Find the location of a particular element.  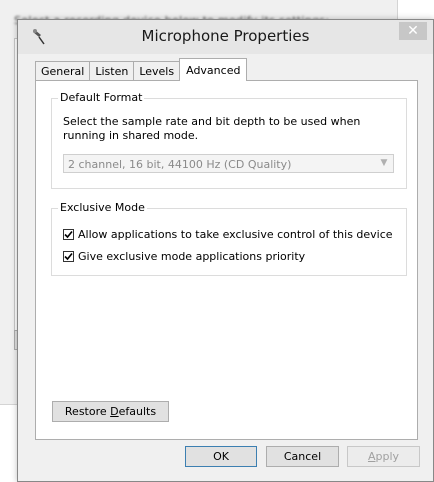

tab-strip: General Listen Levels Advanced is located at coordinates (141, 69).